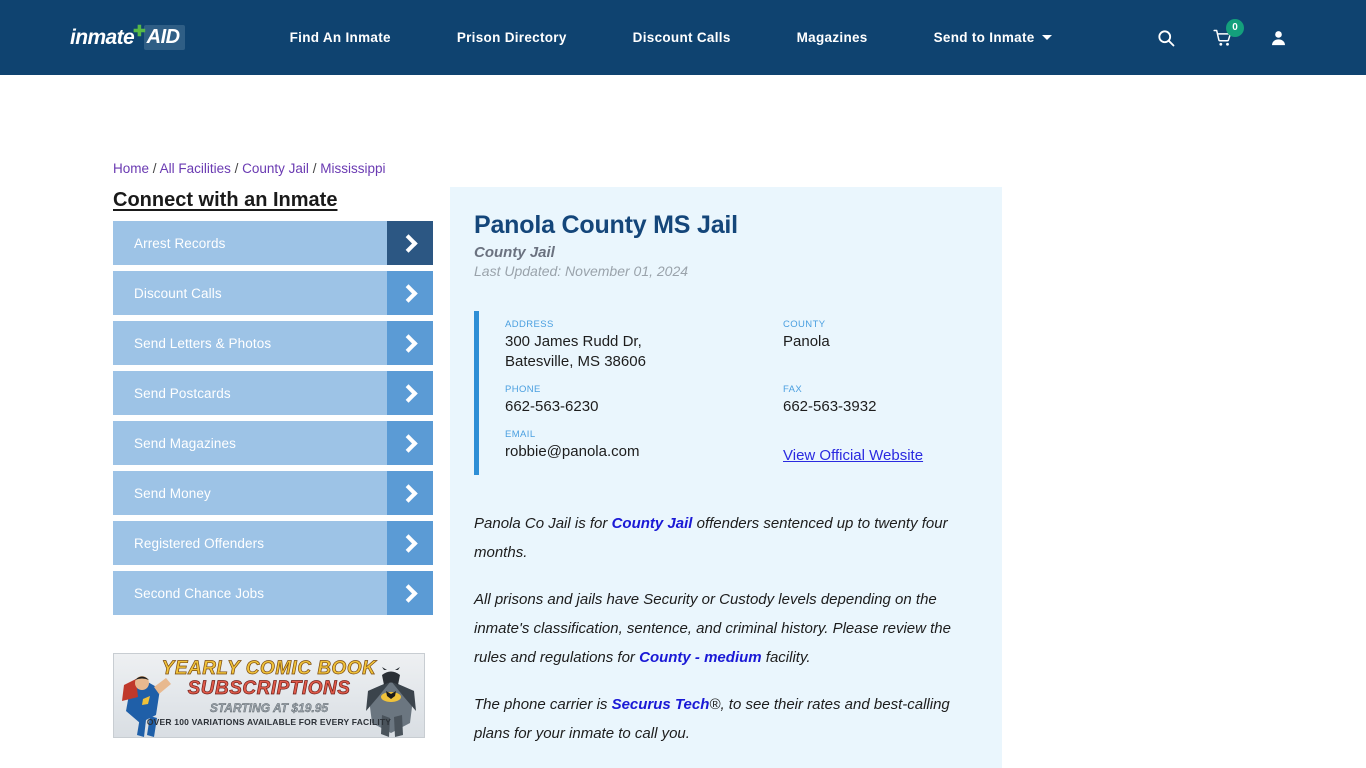 This screenshot has height=768, width=1366. Describe the element at coordinates (225, 200) in the screenshot. I see `sidebar-heading: Connect with an Inmate` at that location.